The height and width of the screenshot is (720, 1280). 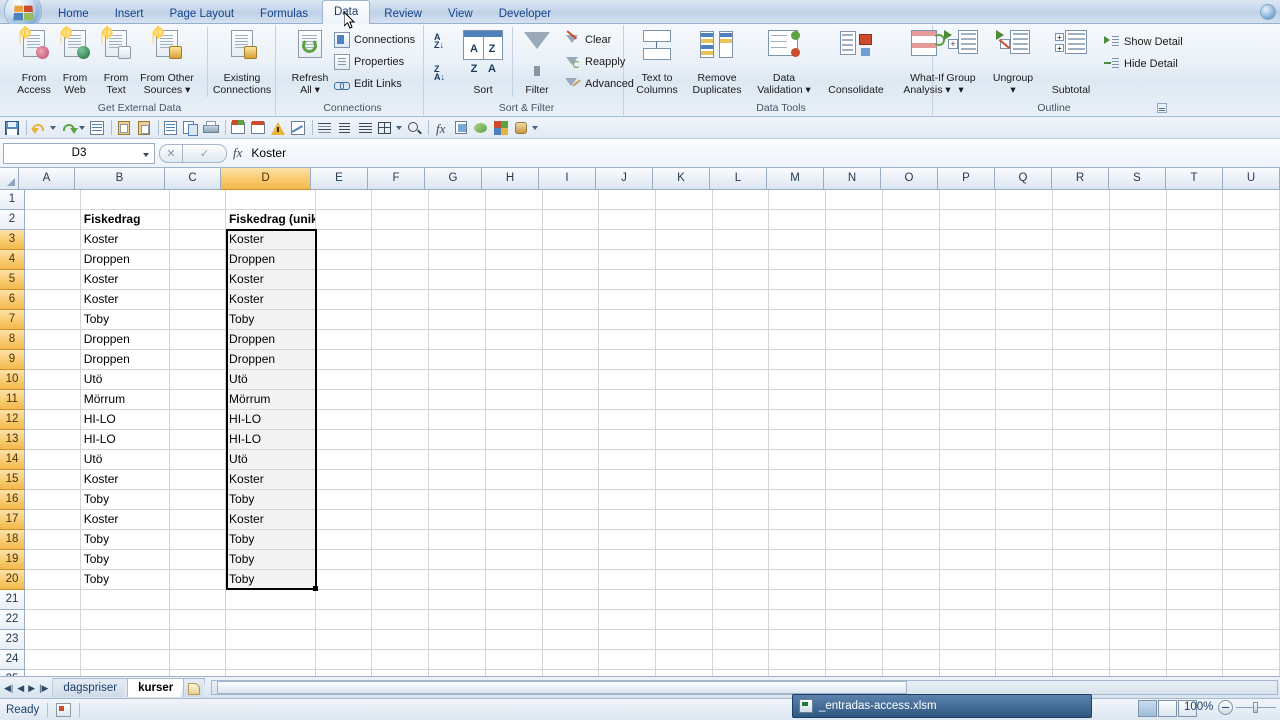 What do you see at coordinates (854, 460) in the screenshot?
I see `cell-N14` at bounding box center [854, 460].